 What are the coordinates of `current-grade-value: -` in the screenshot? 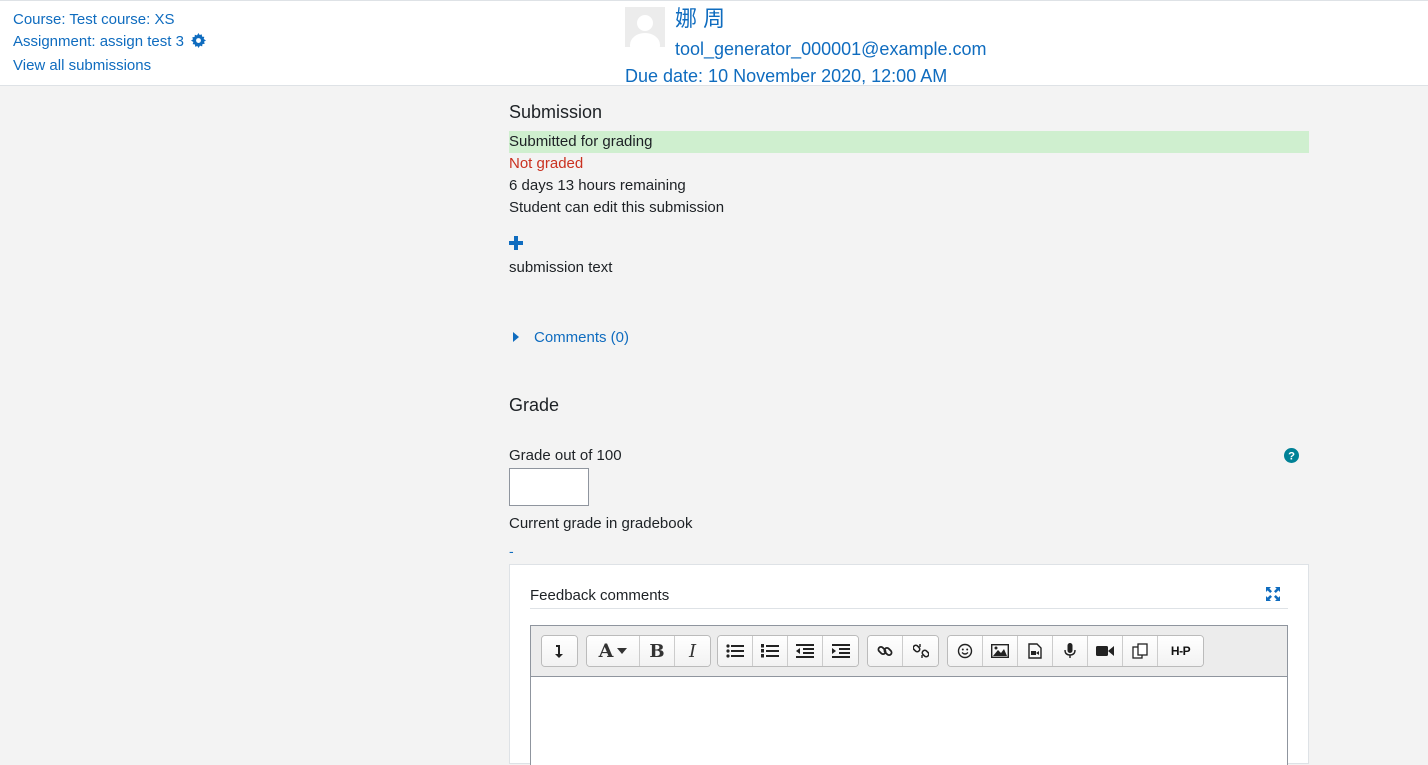 It's located at (511, 551).